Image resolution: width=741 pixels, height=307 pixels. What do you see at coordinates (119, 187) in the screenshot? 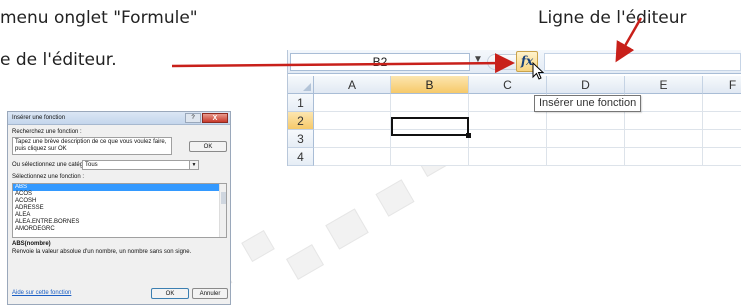
I see `list-item-abs: ABS` at bounding box center [119, 187].